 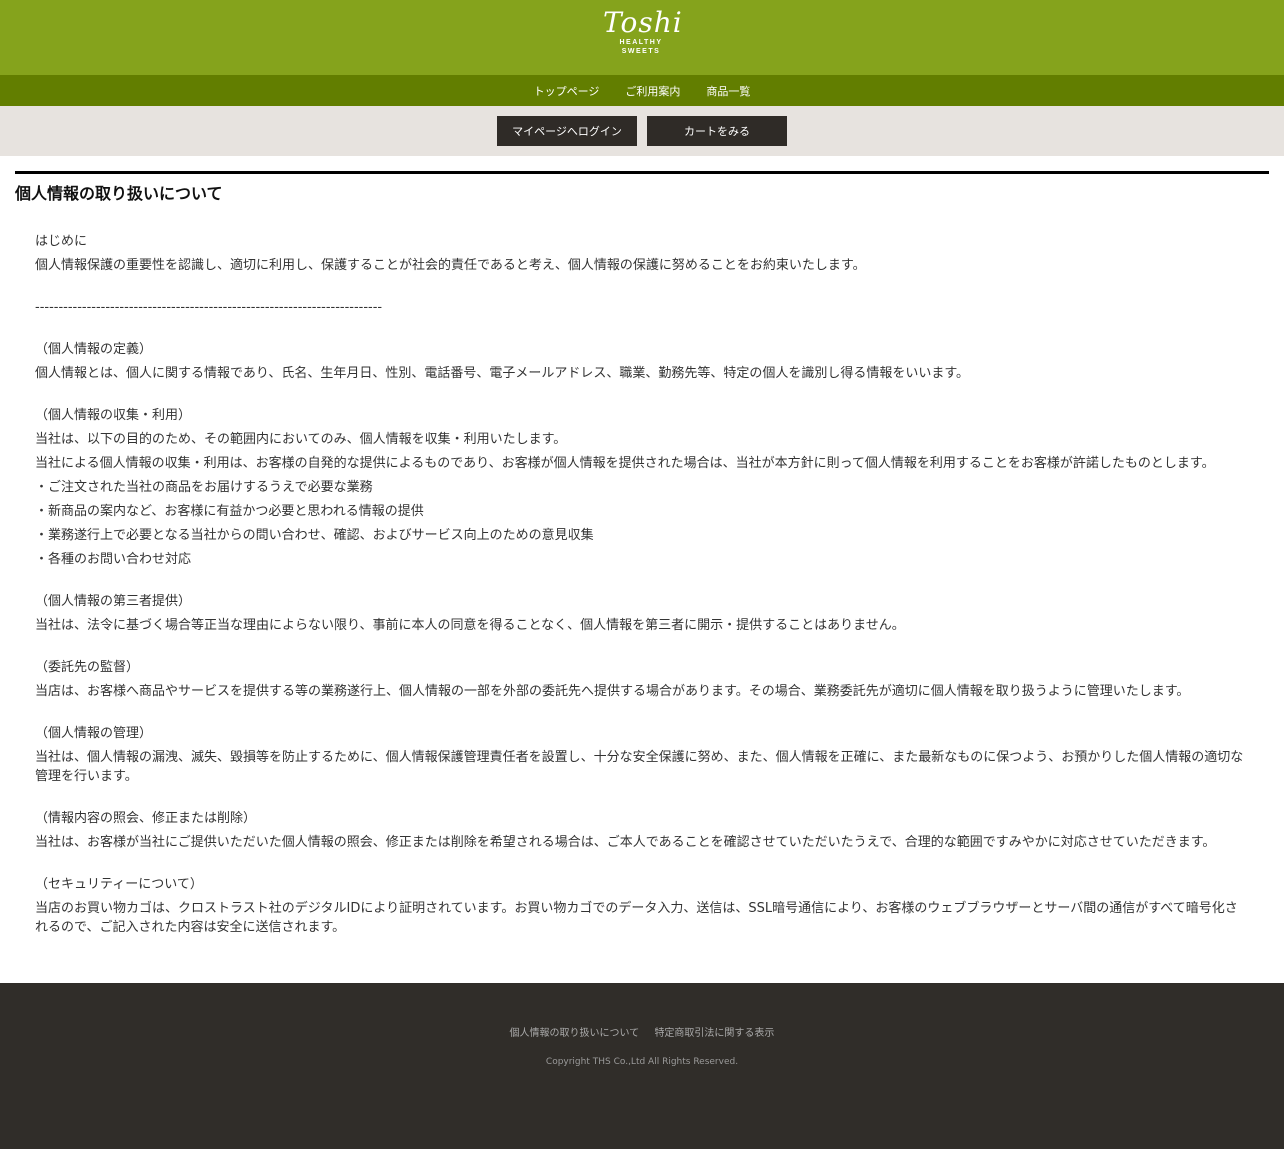 What do you see at coordinates (204, 487) in the screenshot?
I see `section-line: ・ご注文された当社の商品をお届けするうえで必要な業務` at bounding box center [204, 487].